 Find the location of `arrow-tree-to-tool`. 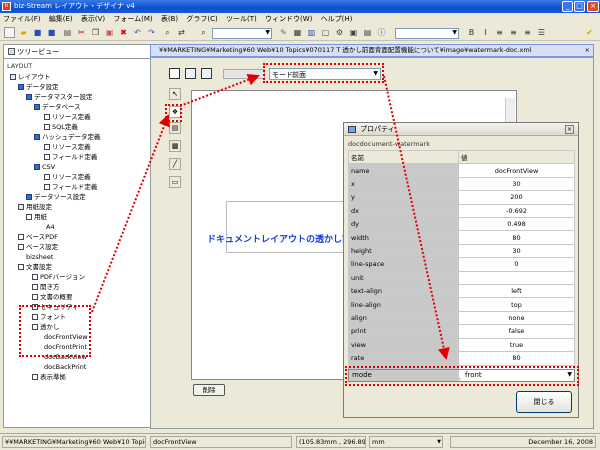

arrow-tree-to-tool is located at coordinates (130, 213).